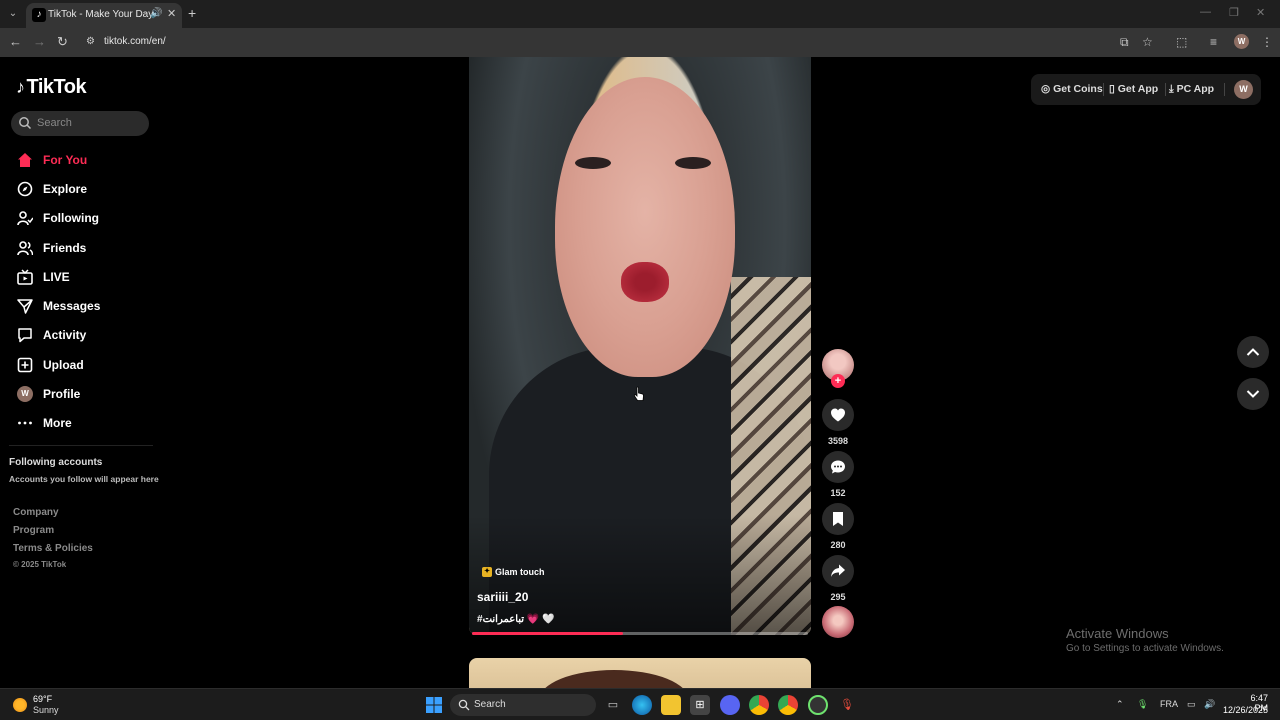  What do you see at coordinates (86, 276) in the screenshot?
I see `sidebar-item-live: LIVE` at bounding box center [86, 276].